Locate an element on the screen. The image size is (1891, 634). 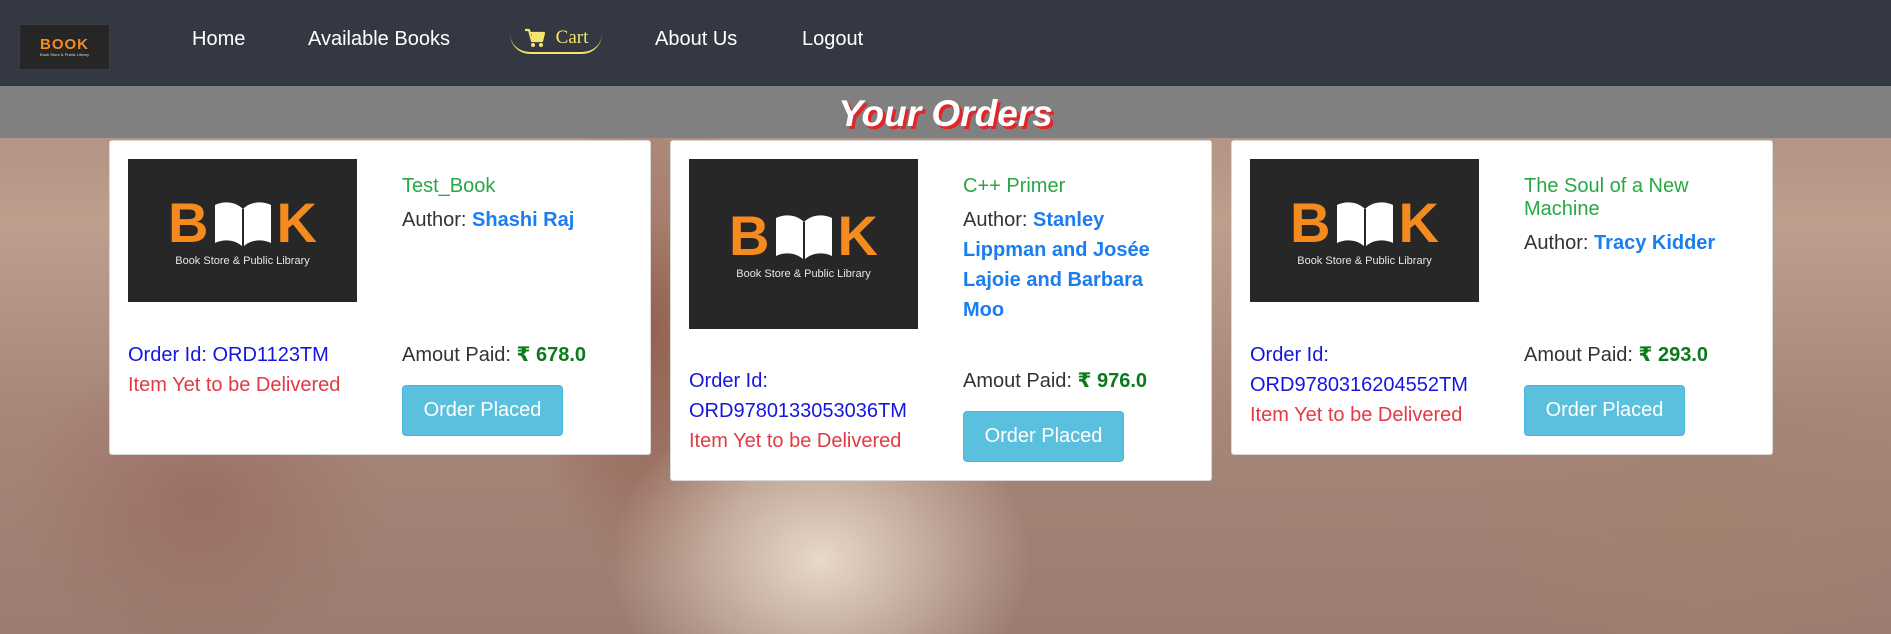
author-name: Tracy Kidder is located at coordinates (1655, 243).